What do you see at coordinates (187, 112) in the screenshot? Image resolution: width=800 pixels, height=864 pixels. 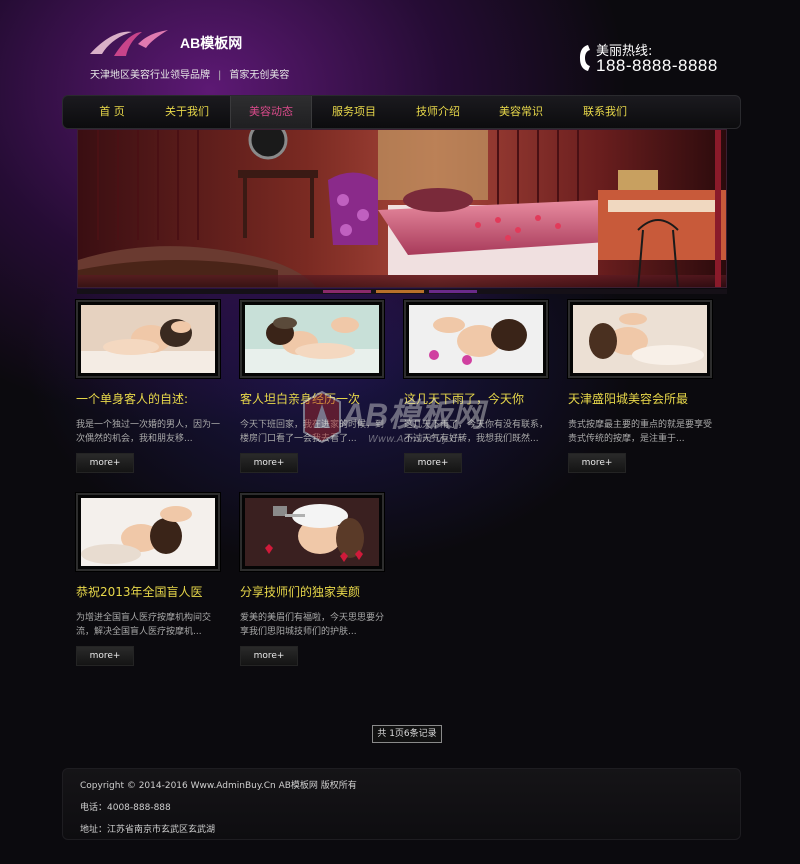 I see `nav-item-about: 关于我们` at bounding box center [187, 112].